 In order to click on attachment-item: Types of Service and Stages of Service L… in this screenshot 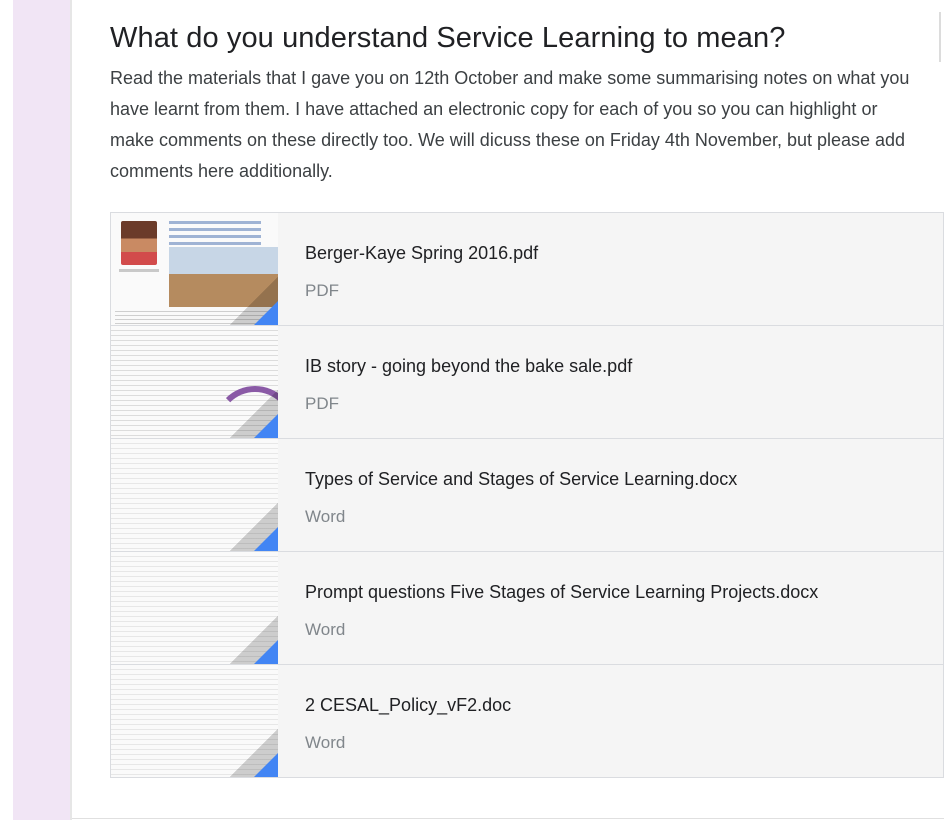, I will do `click(527, 494)`.